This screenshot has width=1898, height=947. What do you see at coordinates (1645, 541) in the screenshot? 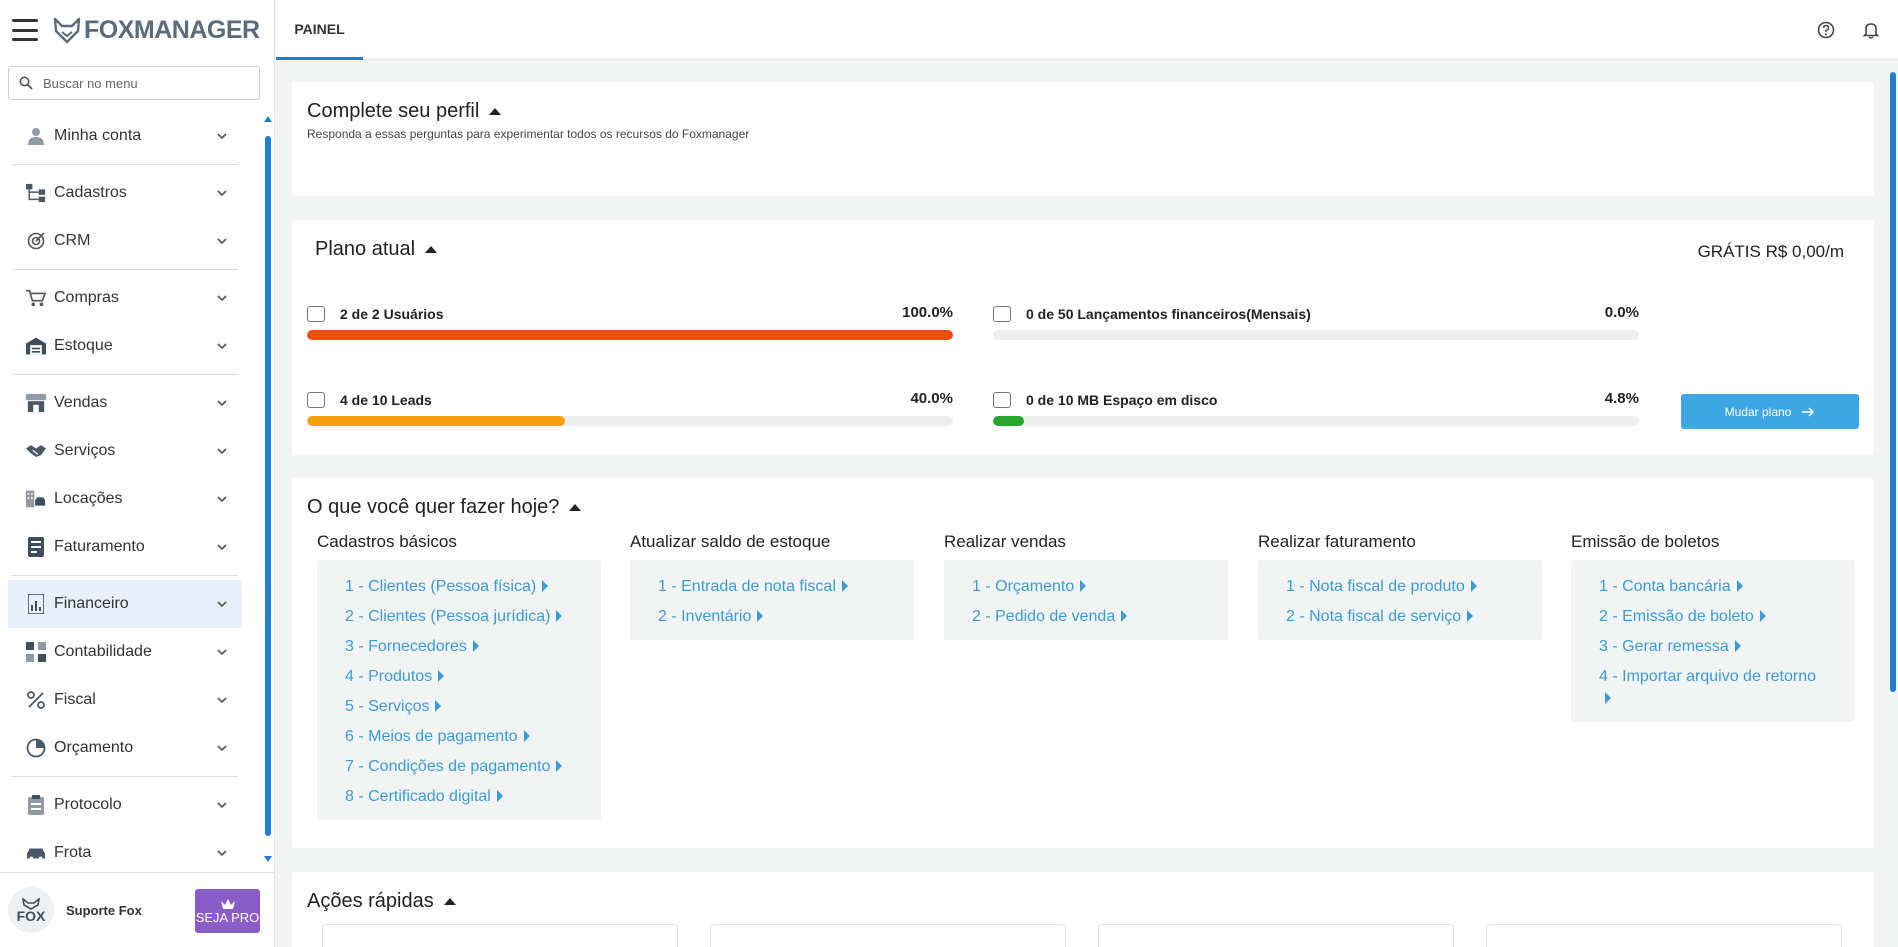
I see `todo-column-title: Emissão de boletos` at bounding box center [1645, 541].